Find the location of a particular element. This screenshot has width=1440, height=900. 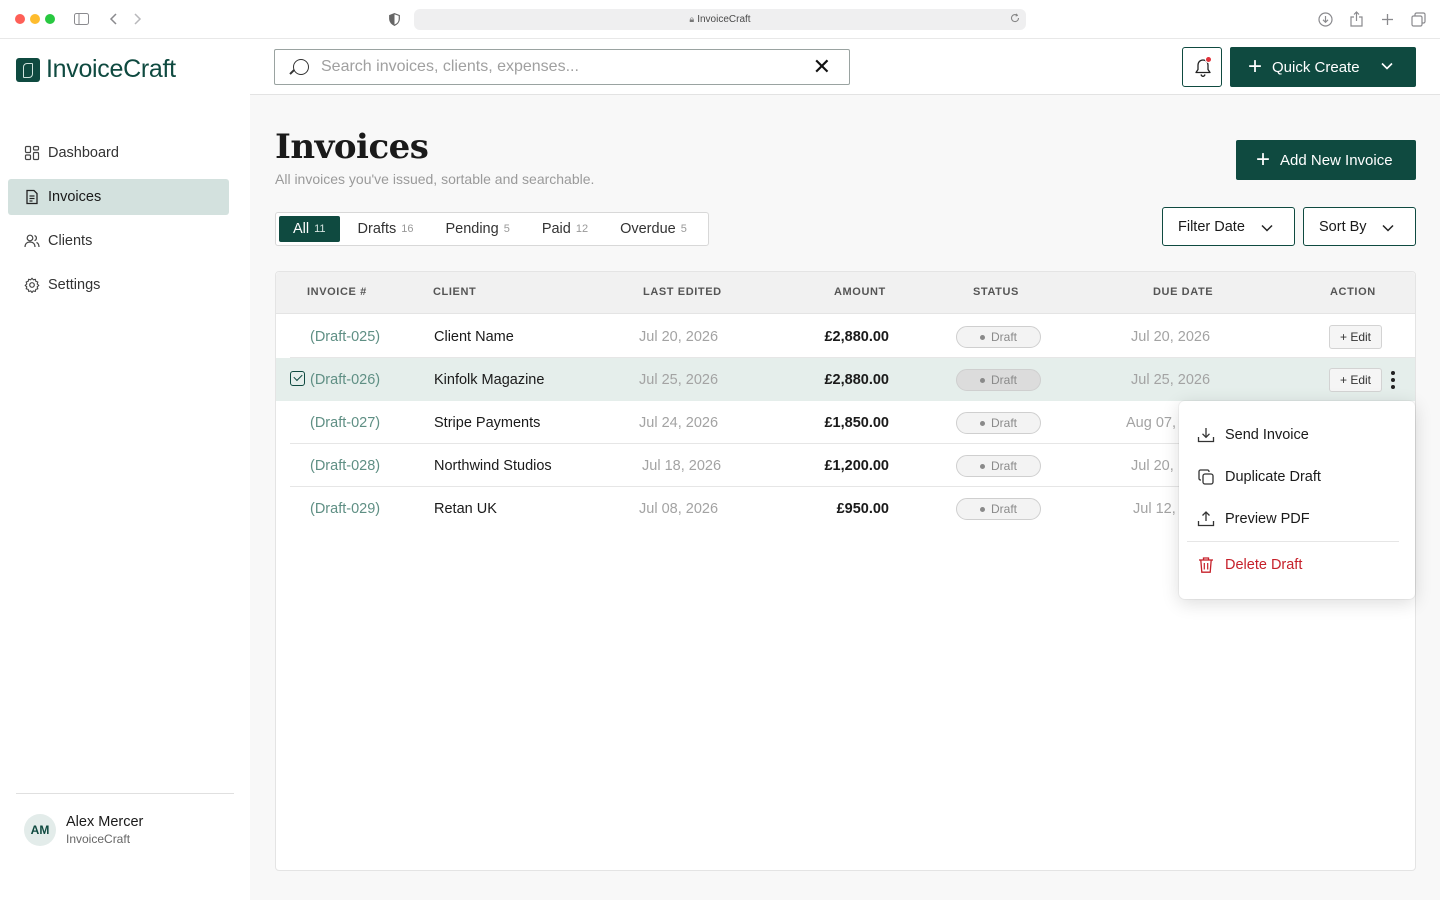

column-header-amount: AMOUNT is located at coordinates (860, 292).